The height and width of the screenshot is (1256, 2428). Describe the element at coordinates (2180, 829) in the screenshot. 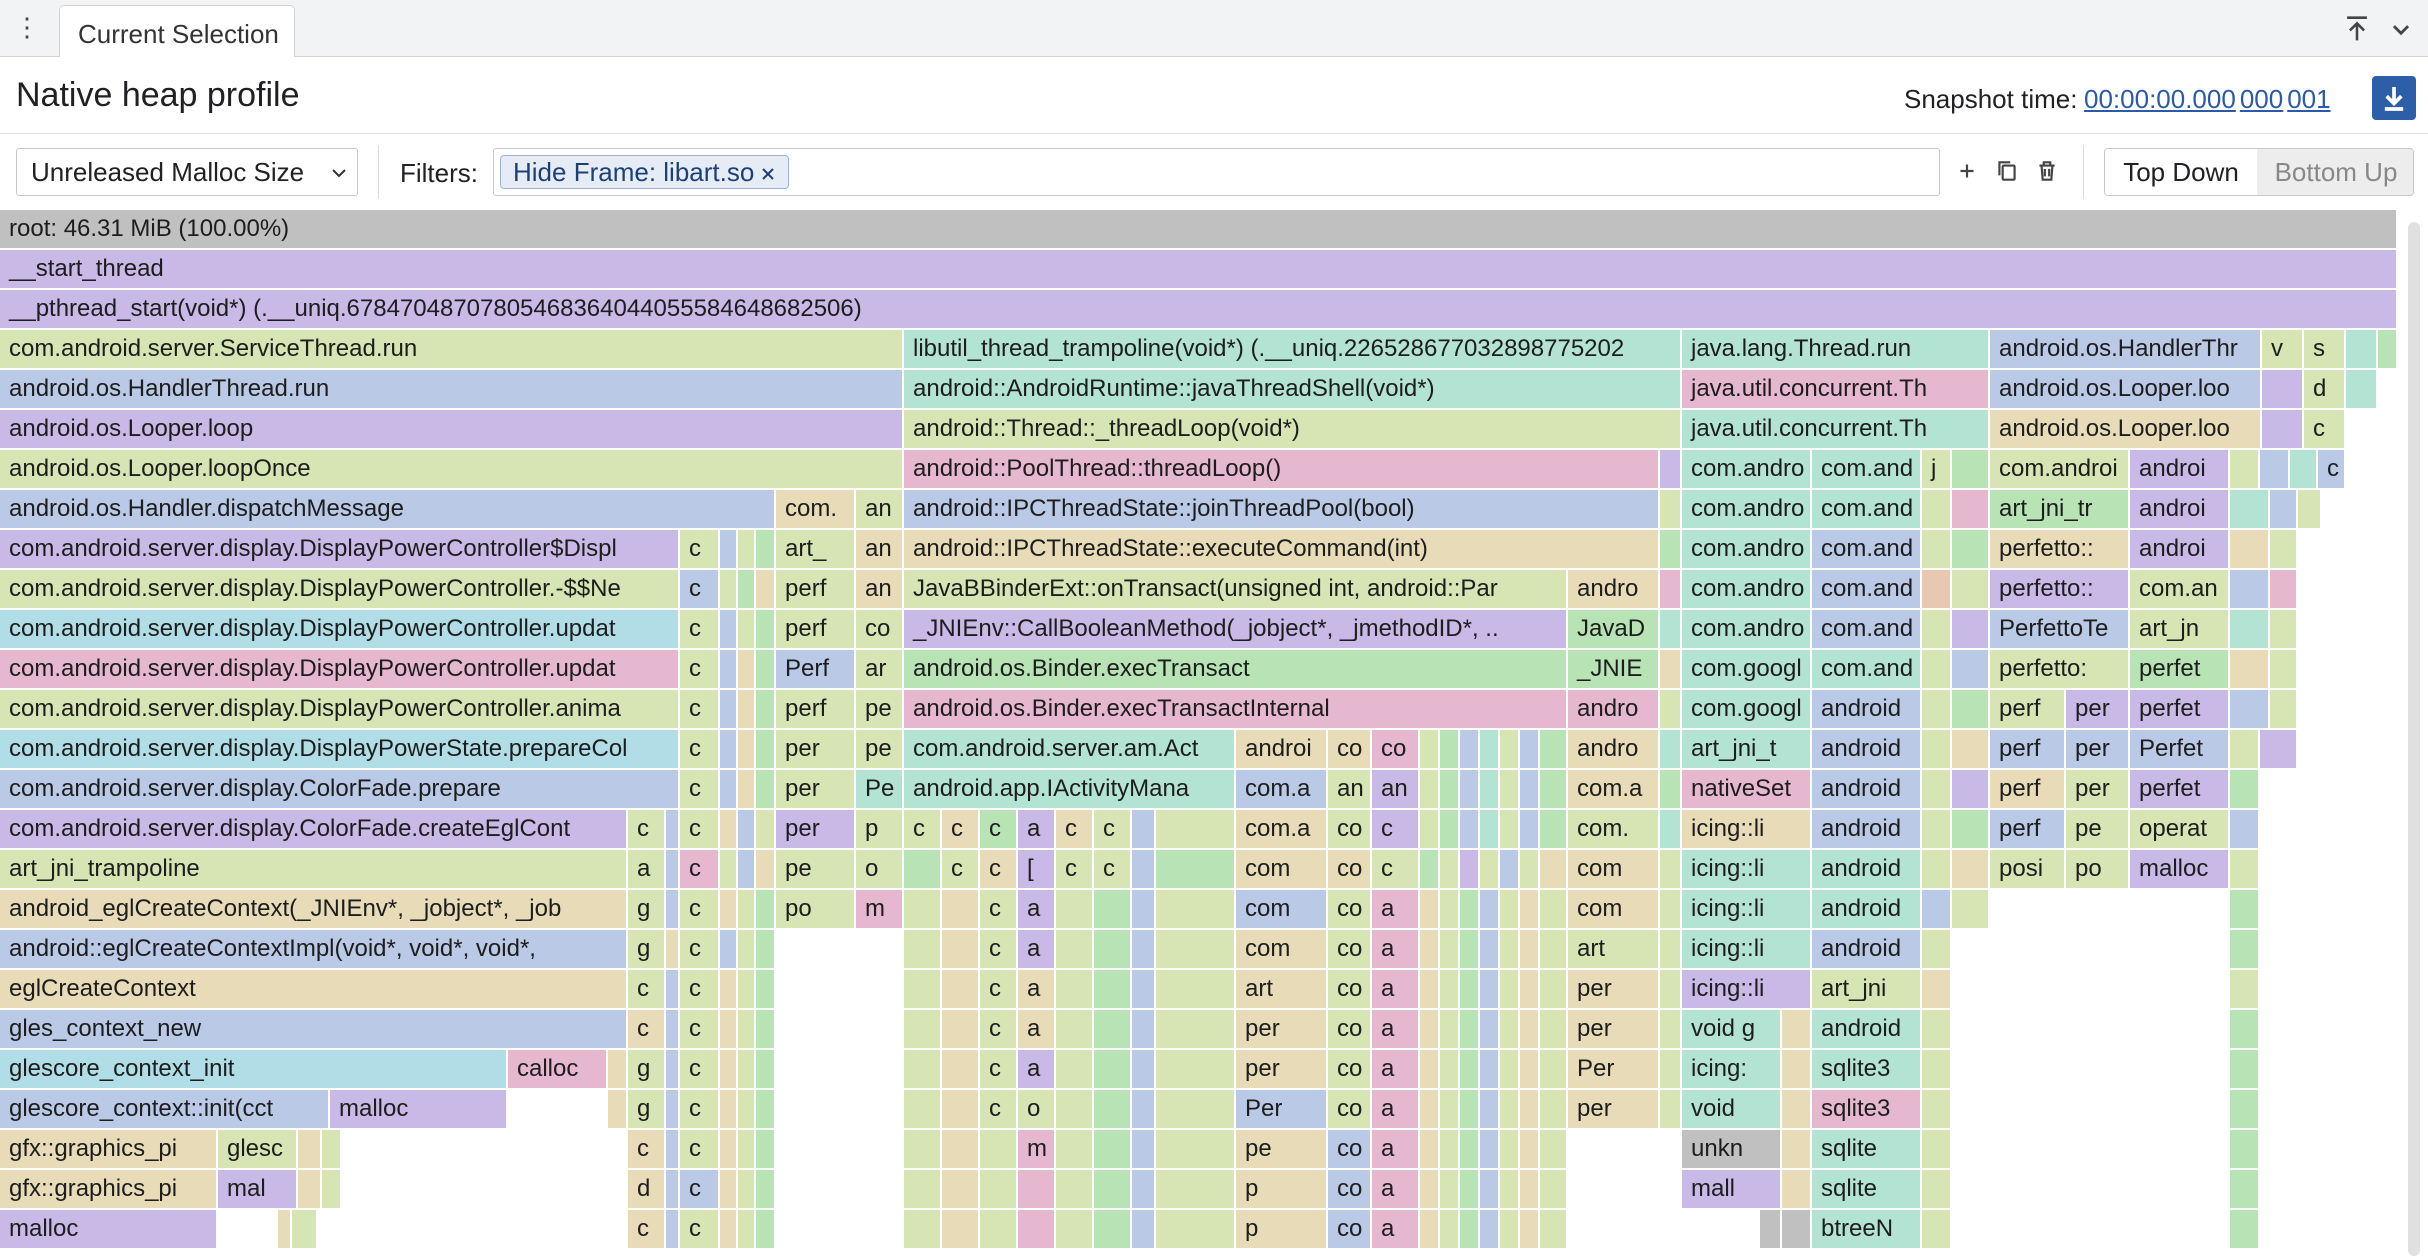

I see `flame-frame: operat` at that location.